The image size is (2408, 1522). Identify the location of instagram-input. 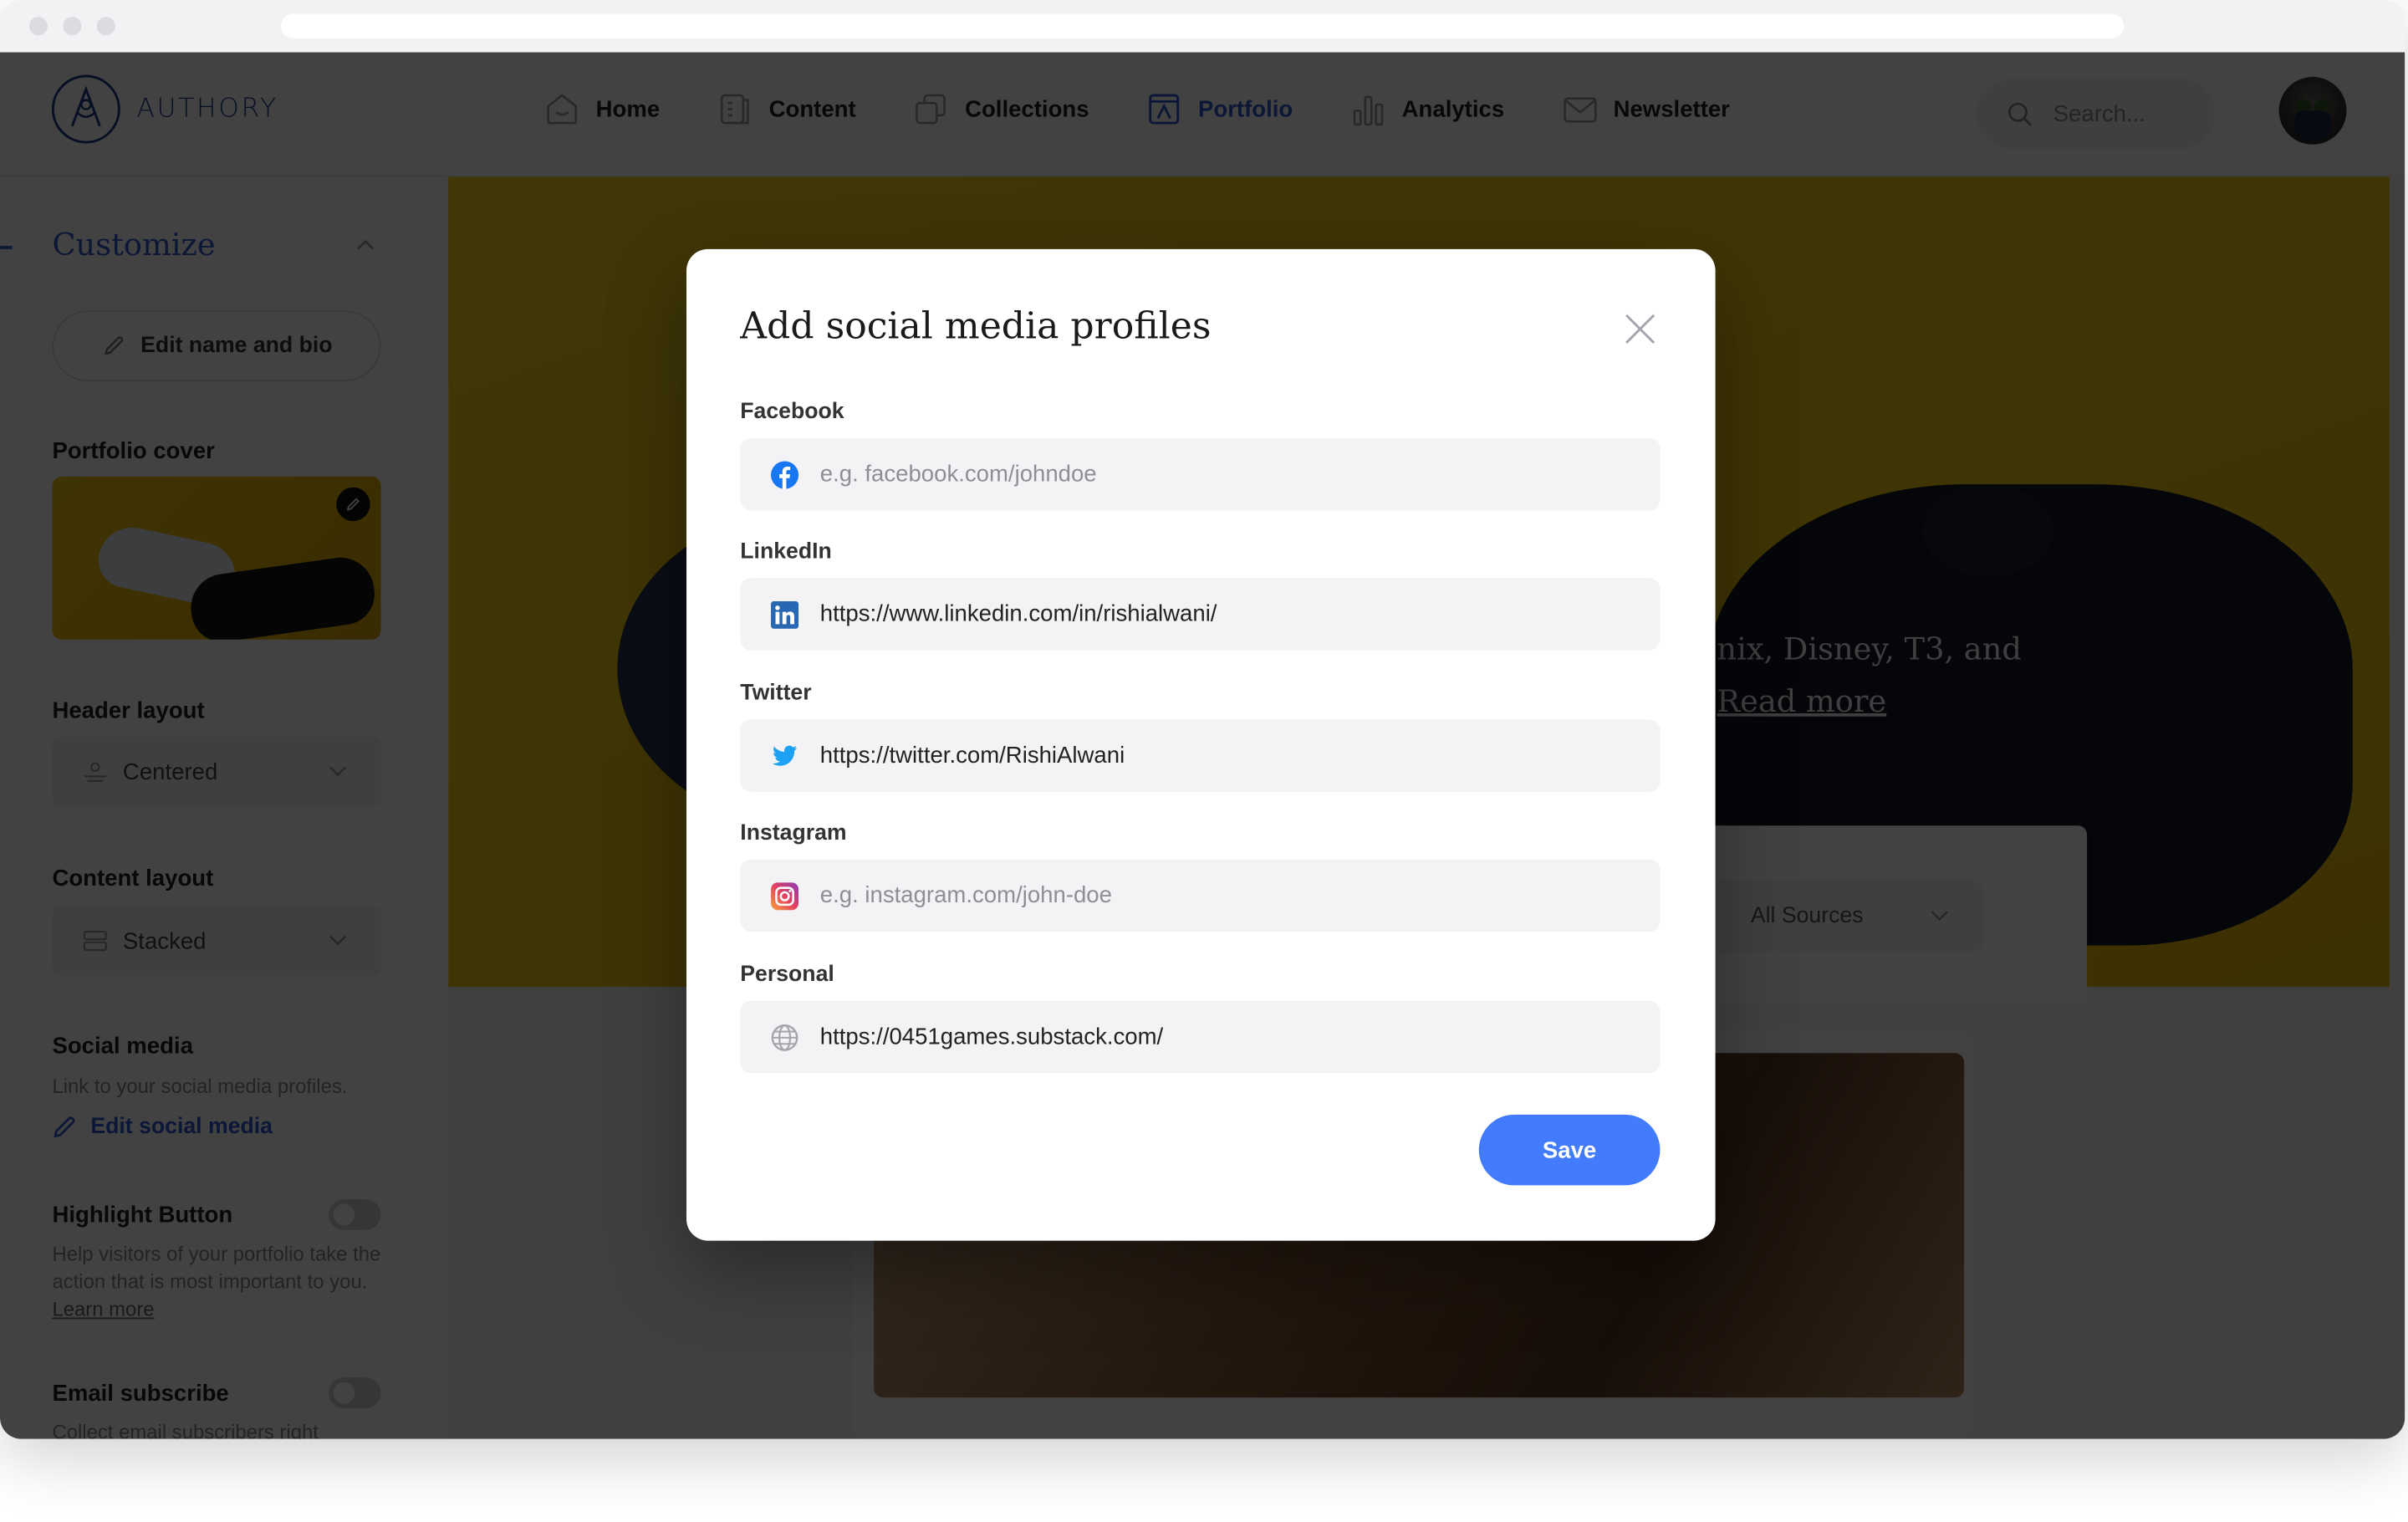
(1235, 896).